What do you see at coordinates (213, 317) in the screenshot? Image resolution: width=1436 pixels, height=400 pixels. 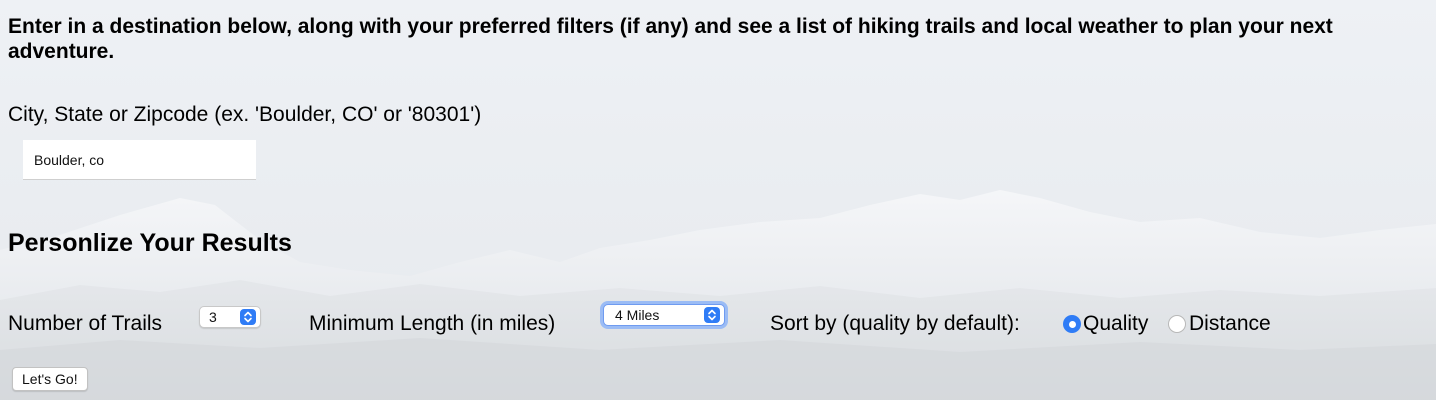 I see `num-trails-value: 3` at bounding box center [213, 317].